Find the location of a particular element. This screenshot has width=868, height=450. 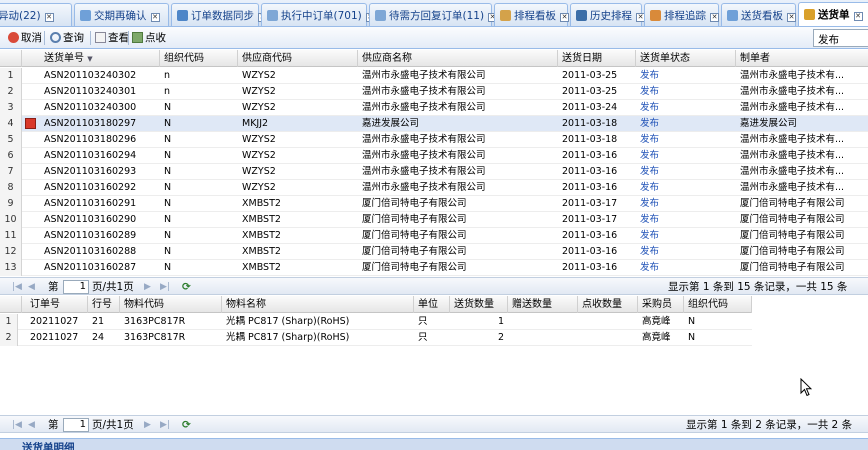

tab-delivery-reconfirm: 交期再确认 ✕ is located at coordinates (121, 14).